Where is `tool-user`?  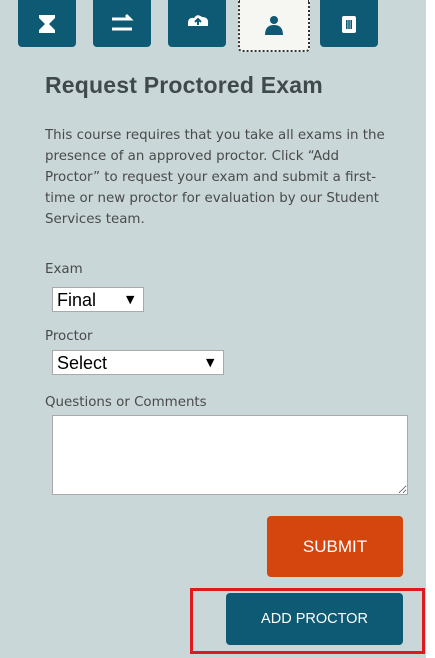
tool-user is located at coordinates (274, 26).